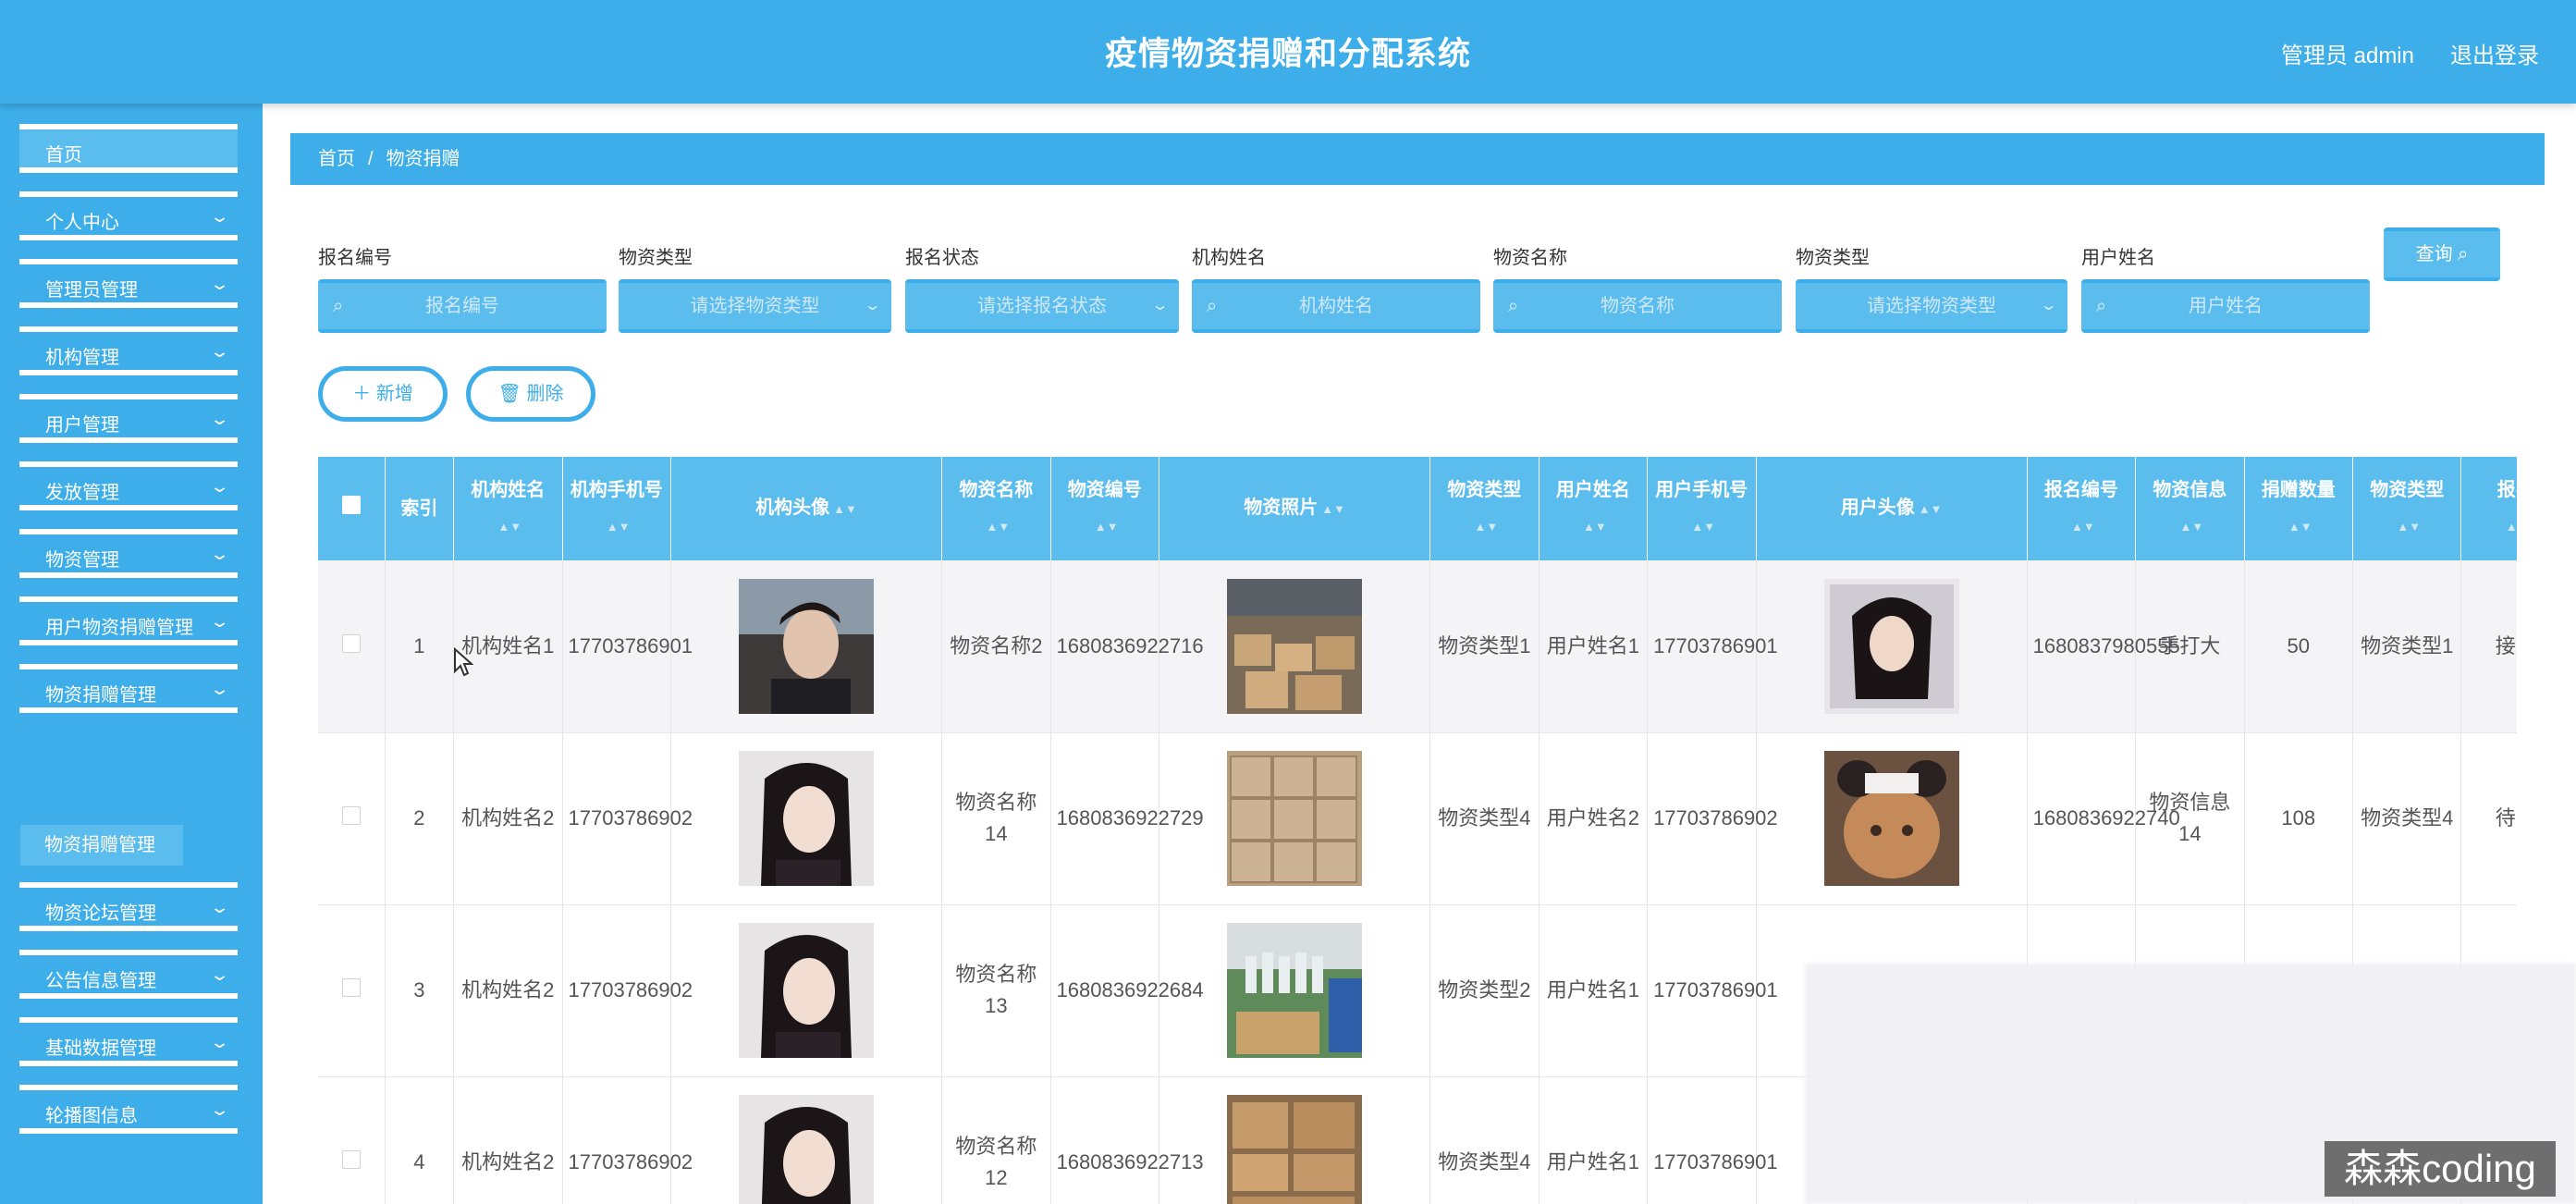  I want to click on column-header: 机构头像 ▲▼, so click(806, 508).